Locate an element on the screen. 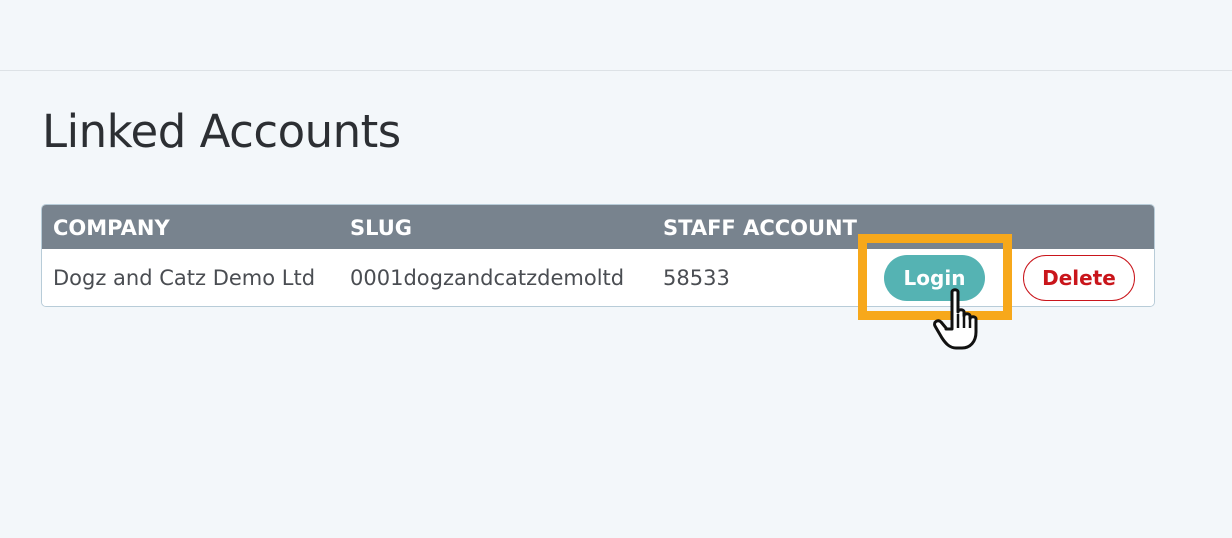  column-header-staff-account: STAFF ACCOUNT is located at coordinates (760, 228).